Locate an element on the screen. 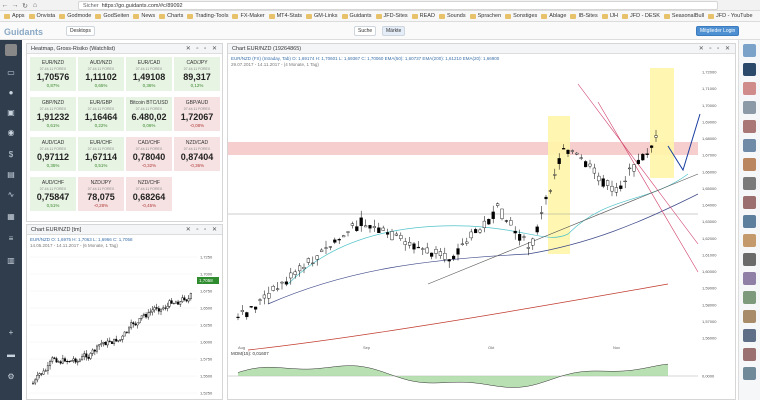 This screenshot has width=760, height=400. bookmark-item: Onvista is located at coordinates (41, 16).